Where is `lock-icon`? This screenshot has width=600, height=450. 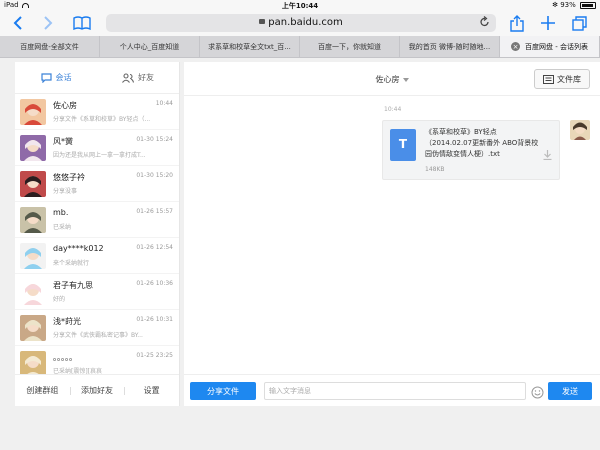
lock-icon is located at coordinates (262, 21).